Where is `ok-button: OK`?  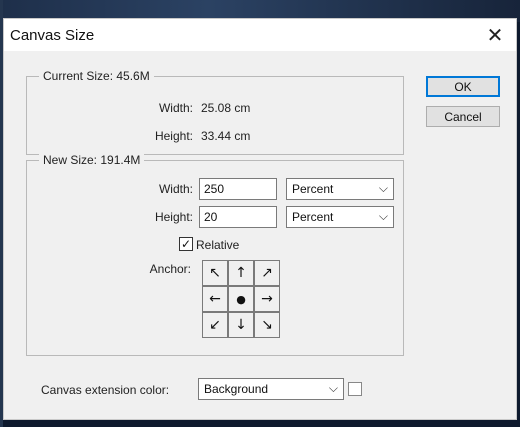
ok-button: OK is located at coordinates (463, 86).